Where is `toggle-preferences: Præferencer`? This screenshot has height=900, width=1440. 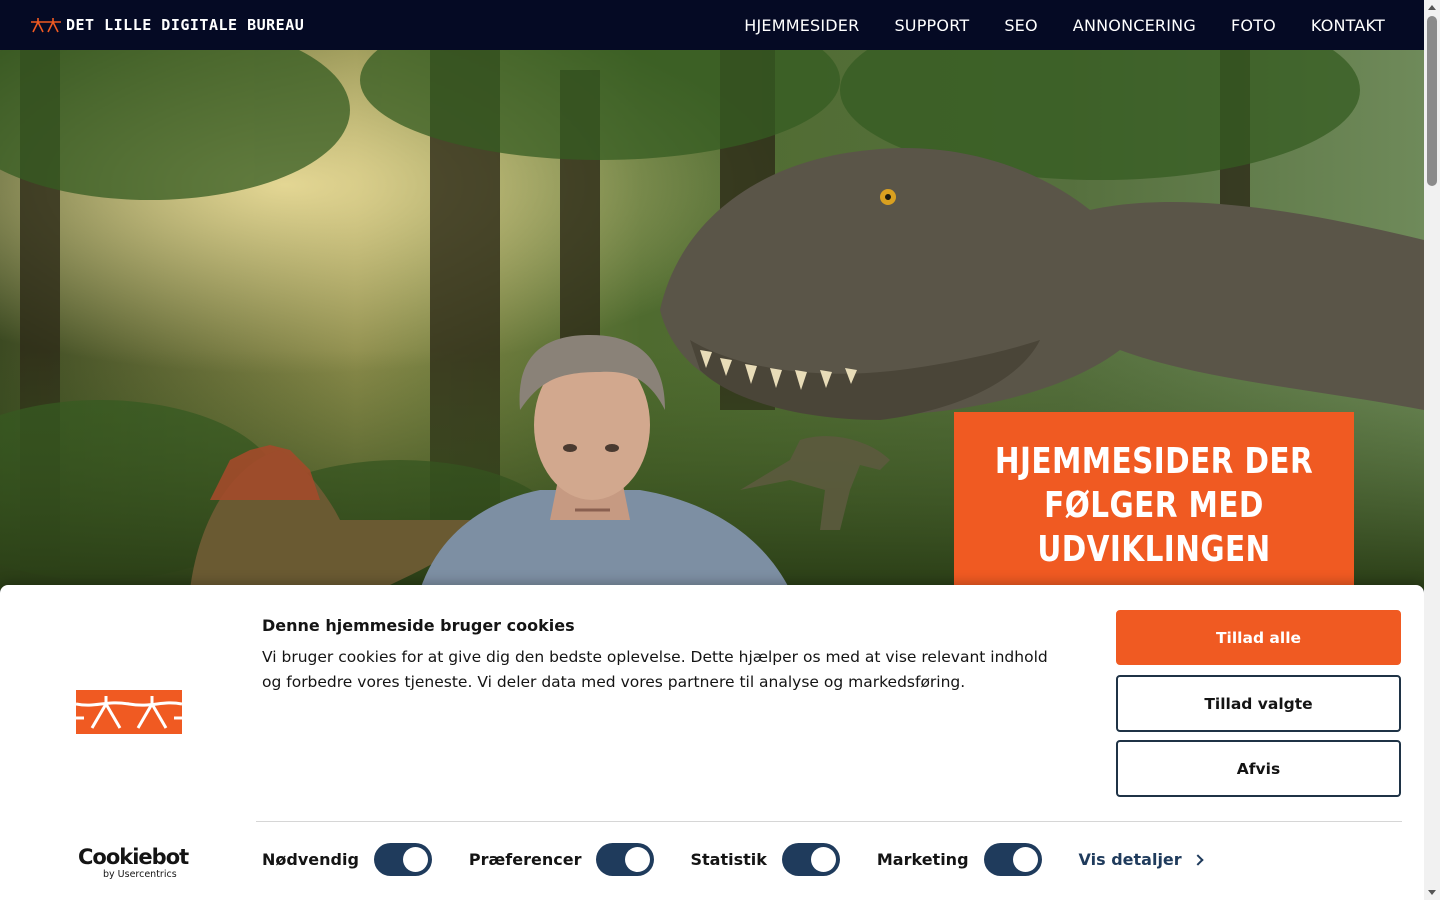
toggle-preferences: Præferencer is located at coordinates (562, 859).